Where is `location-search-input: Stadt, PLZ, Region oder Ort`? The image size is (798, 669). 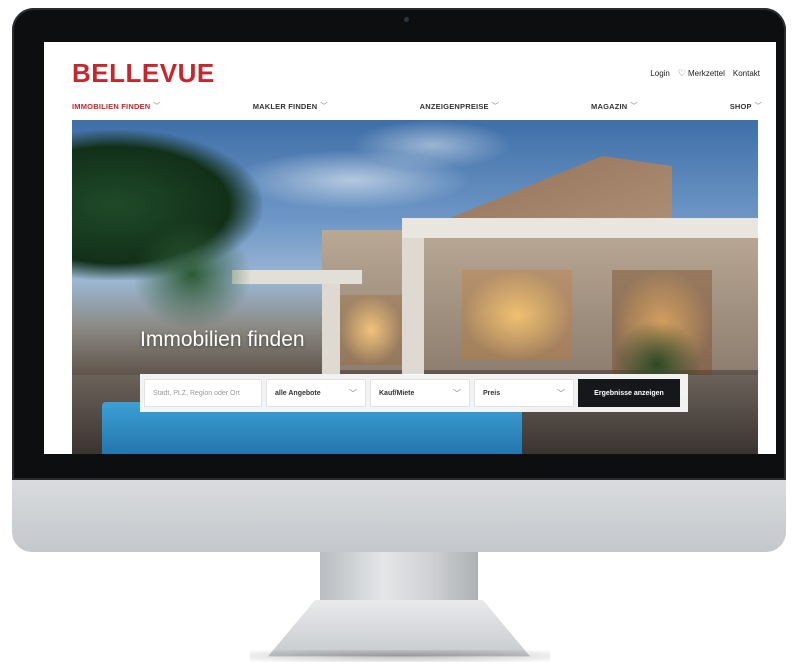
location-search-input: Stadt, PLZ, Region oder Ort is located at coordinates (203, 393).